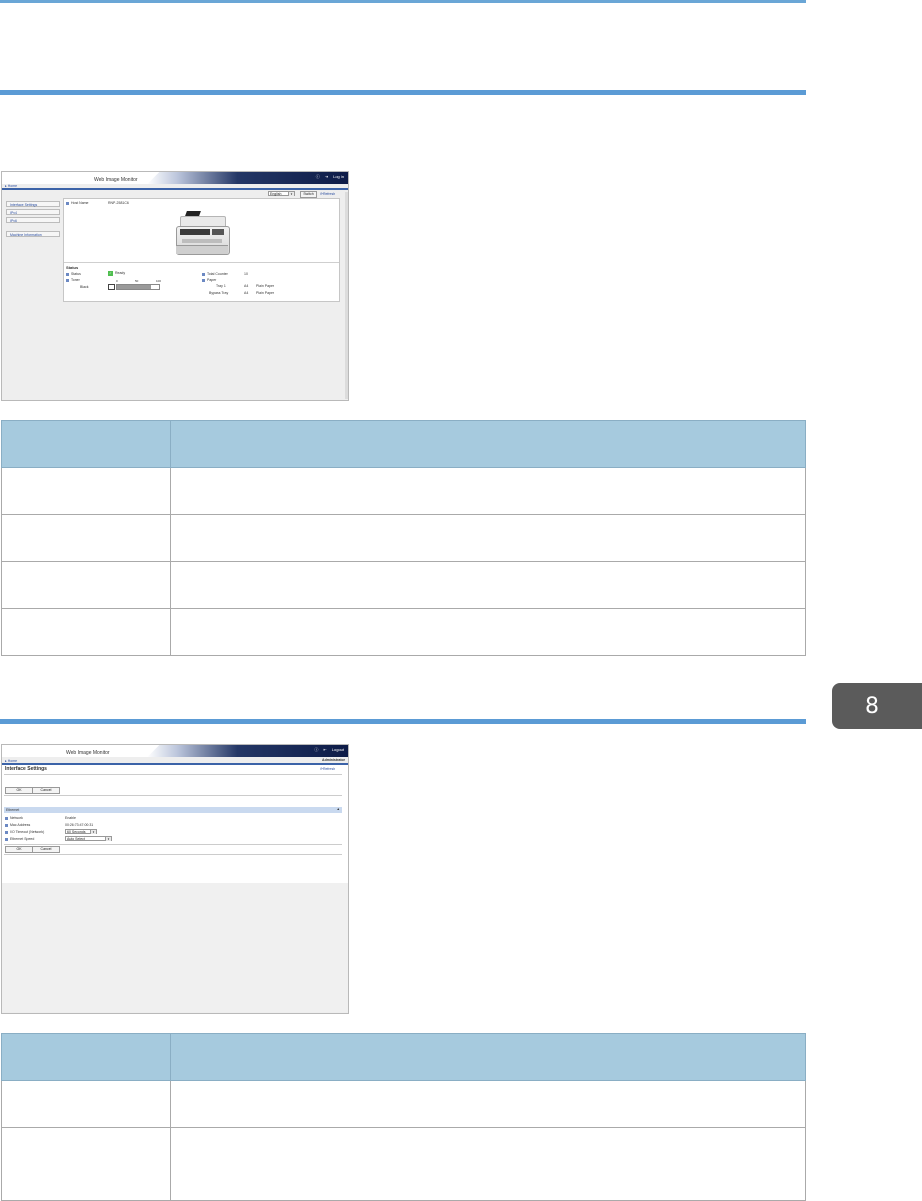  What do you see at coordinates (27, 832) in the screenshot?
I see `io-timeout-label: I/O Timeout (Network)` at bounding box center [27, 832].